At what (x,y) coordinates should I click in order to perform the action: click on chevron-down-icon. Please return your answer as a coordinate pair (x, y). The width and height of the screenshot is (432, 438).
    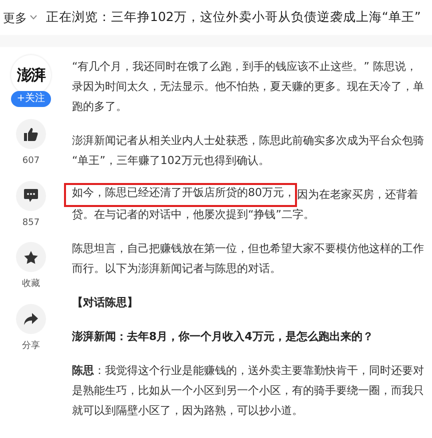
    Looking at the image, I should click on (33, 17).